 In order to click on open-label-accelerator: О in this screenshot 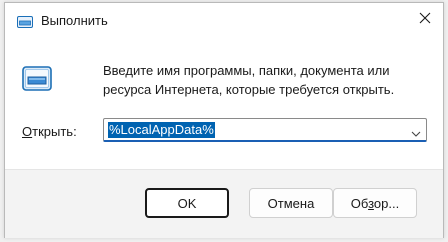, I will do `click(27, 131)`.